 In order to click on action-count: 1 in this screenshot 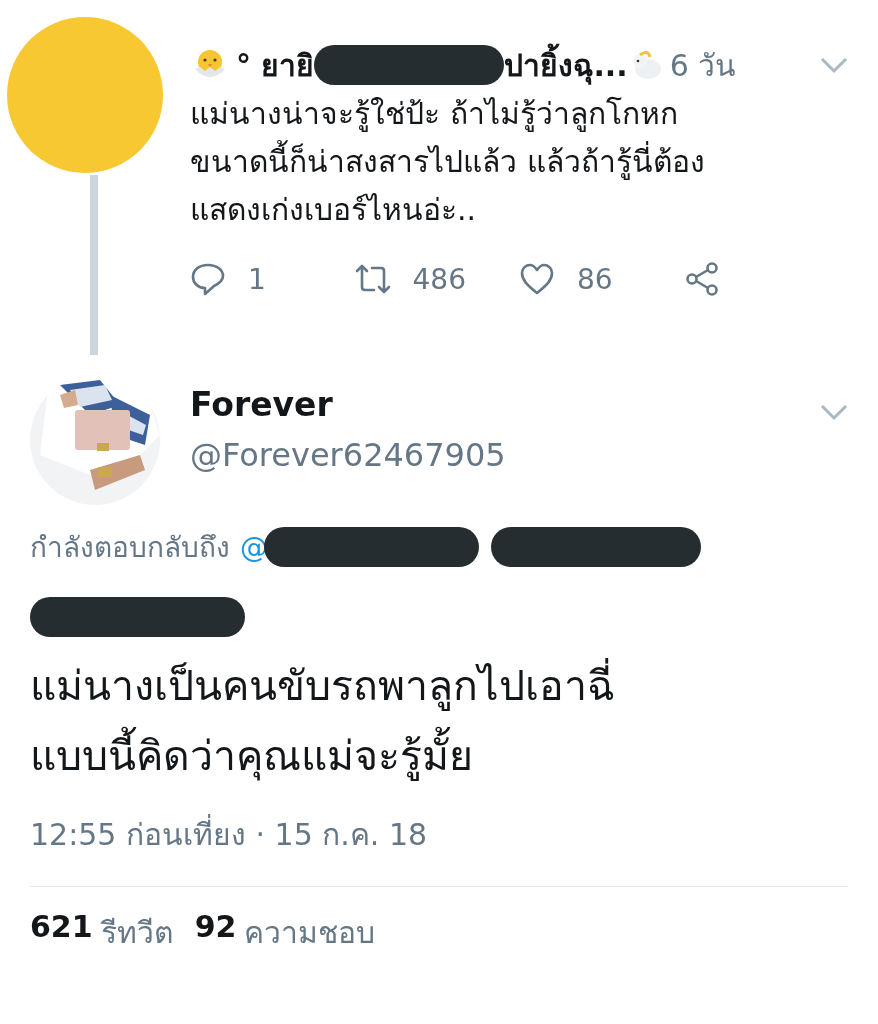, I will do `click(257, 279)`.